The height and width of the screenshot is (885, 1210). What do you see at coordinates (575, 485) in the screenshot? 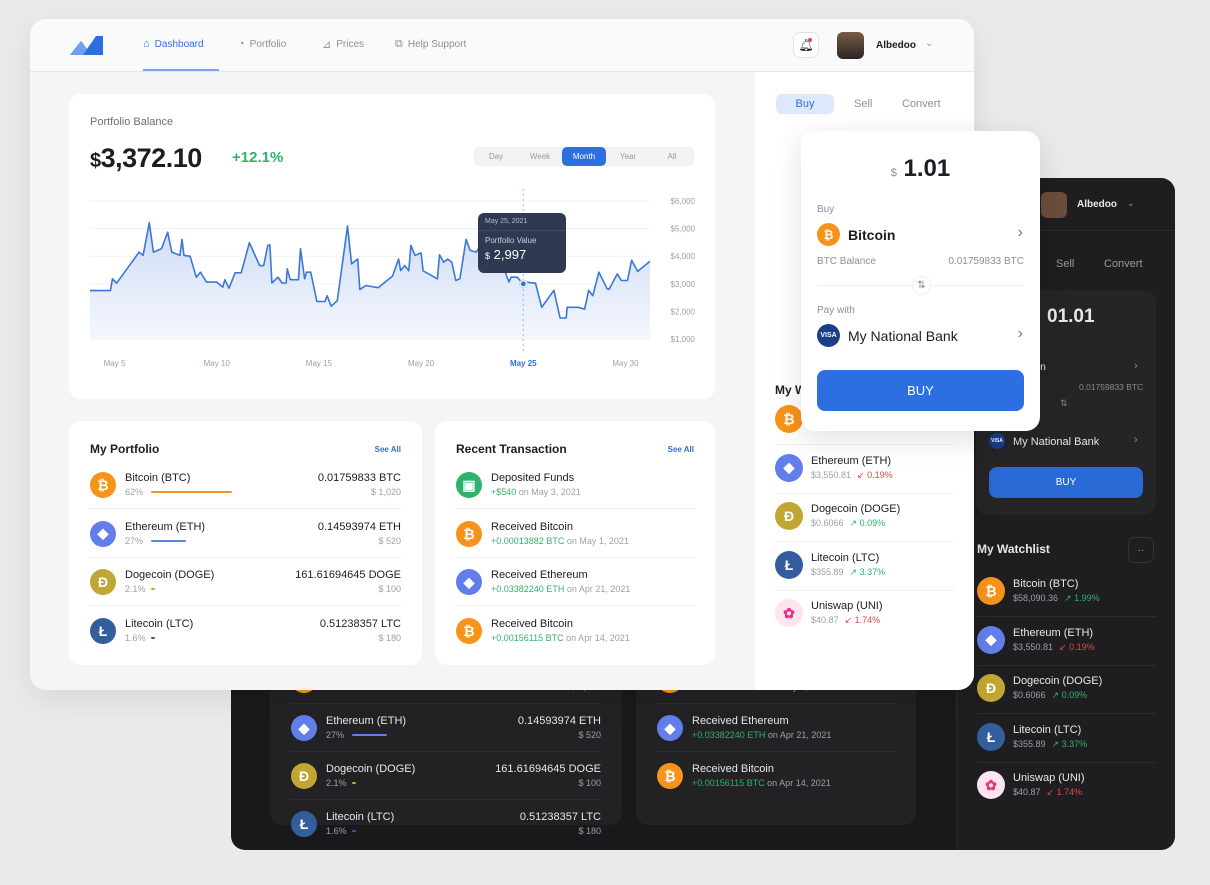
I see `transaction-row: ▣ Deposited Funds +$540 on May 3, 2021` at bounding box center [575, 485].